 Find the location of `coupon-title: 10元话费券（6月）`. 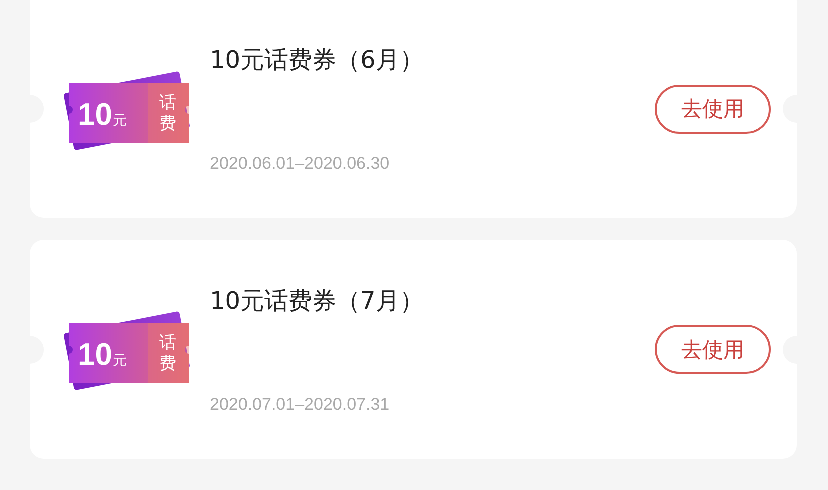

coupon-title: 10元话费券（6月） is located at coordinates (317, 60).